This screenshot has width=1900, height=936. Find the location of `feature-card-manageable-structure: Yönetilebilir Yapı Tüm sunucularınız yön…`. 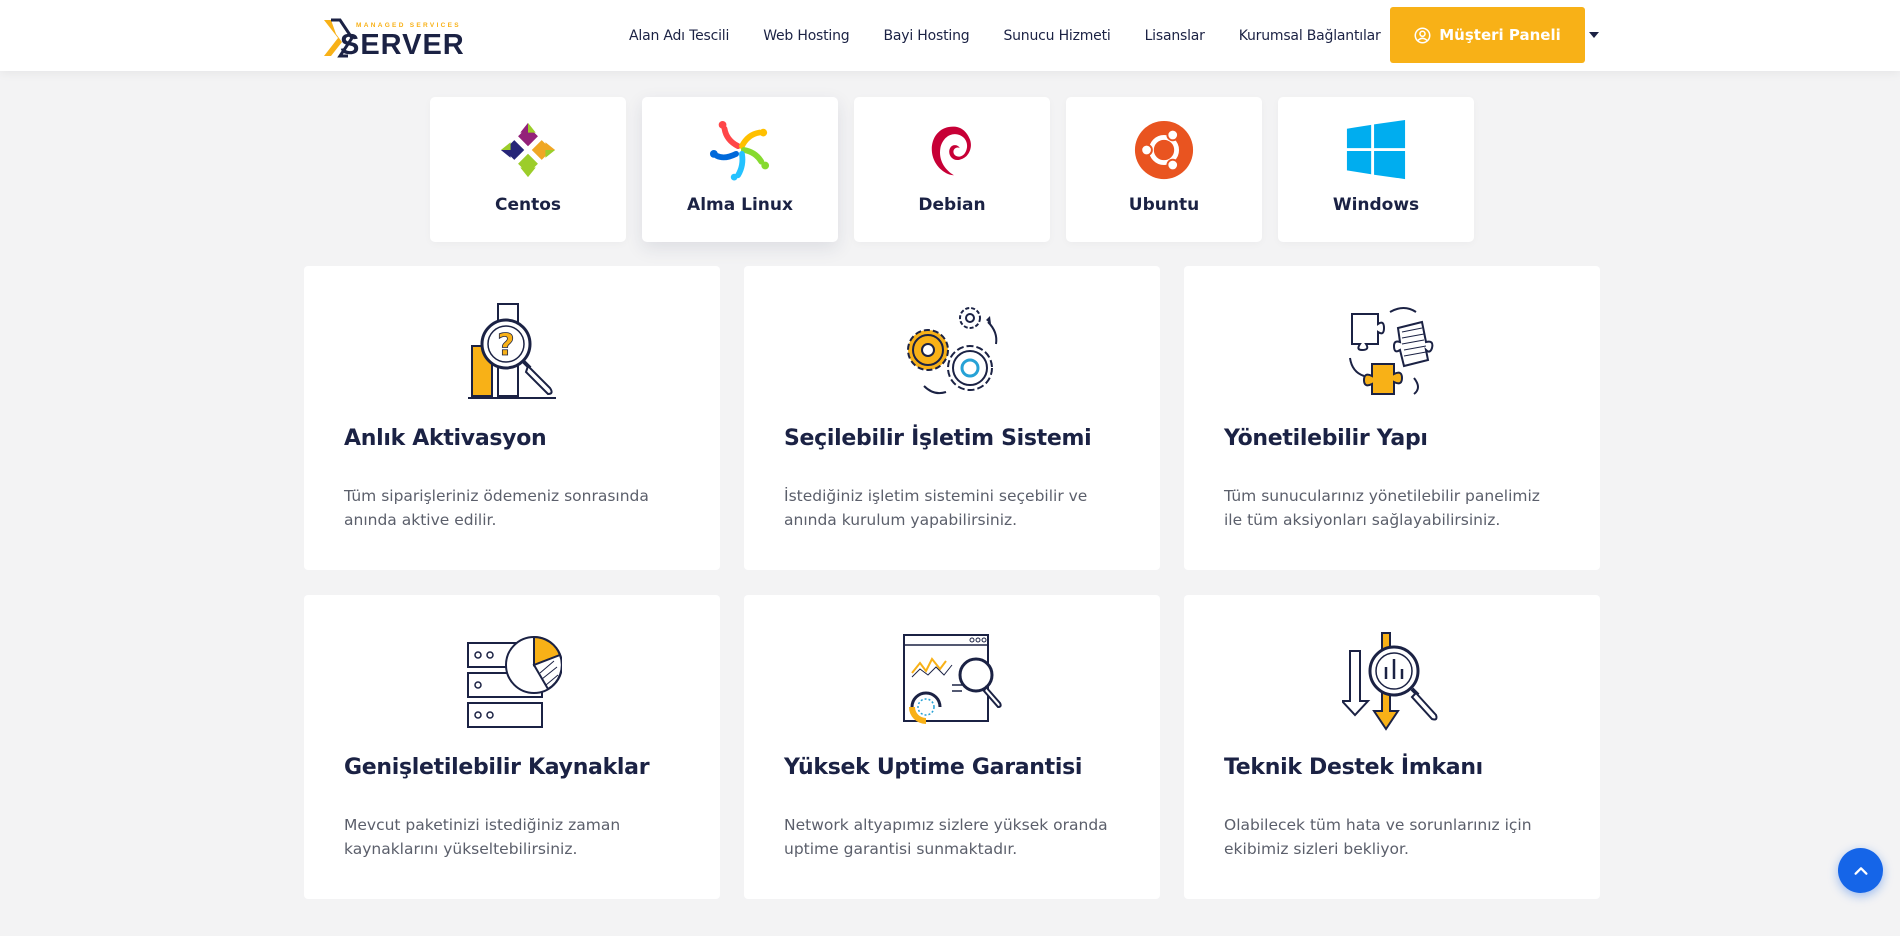

feature-card-manageable-structure: Yönetilebilir Yapı Tüm sunucularınız yön… is located at coordinates (1392, 418).